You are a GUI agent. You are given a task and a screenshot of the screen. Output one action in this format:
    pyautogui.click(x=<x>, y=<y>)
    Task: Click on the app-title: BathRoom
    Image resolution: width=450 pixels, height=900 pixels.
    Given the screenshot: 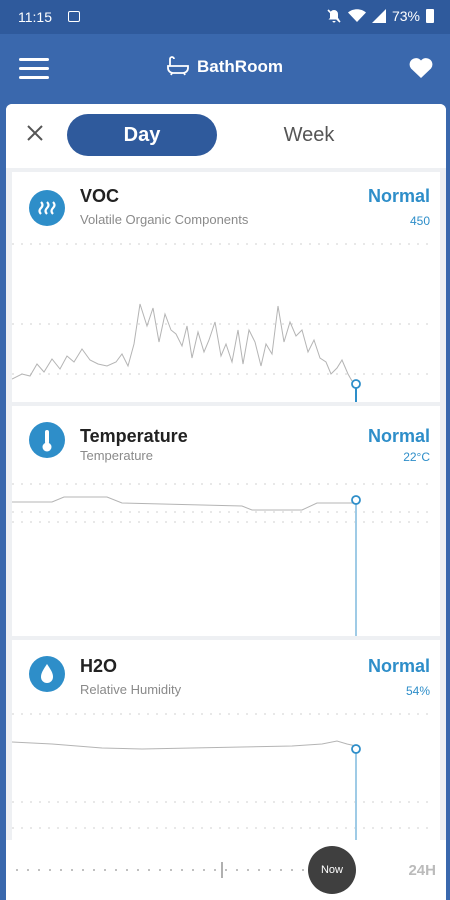 What is the action you would take?
    pyautogui.click(x=225, y=66)
    